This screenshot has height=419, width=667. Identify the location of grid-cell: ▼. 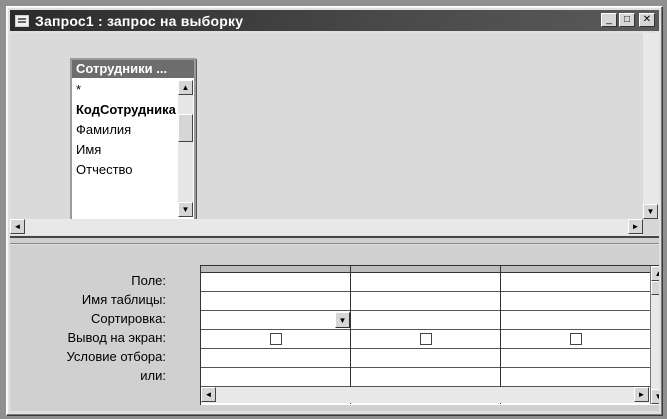
(275, 320).